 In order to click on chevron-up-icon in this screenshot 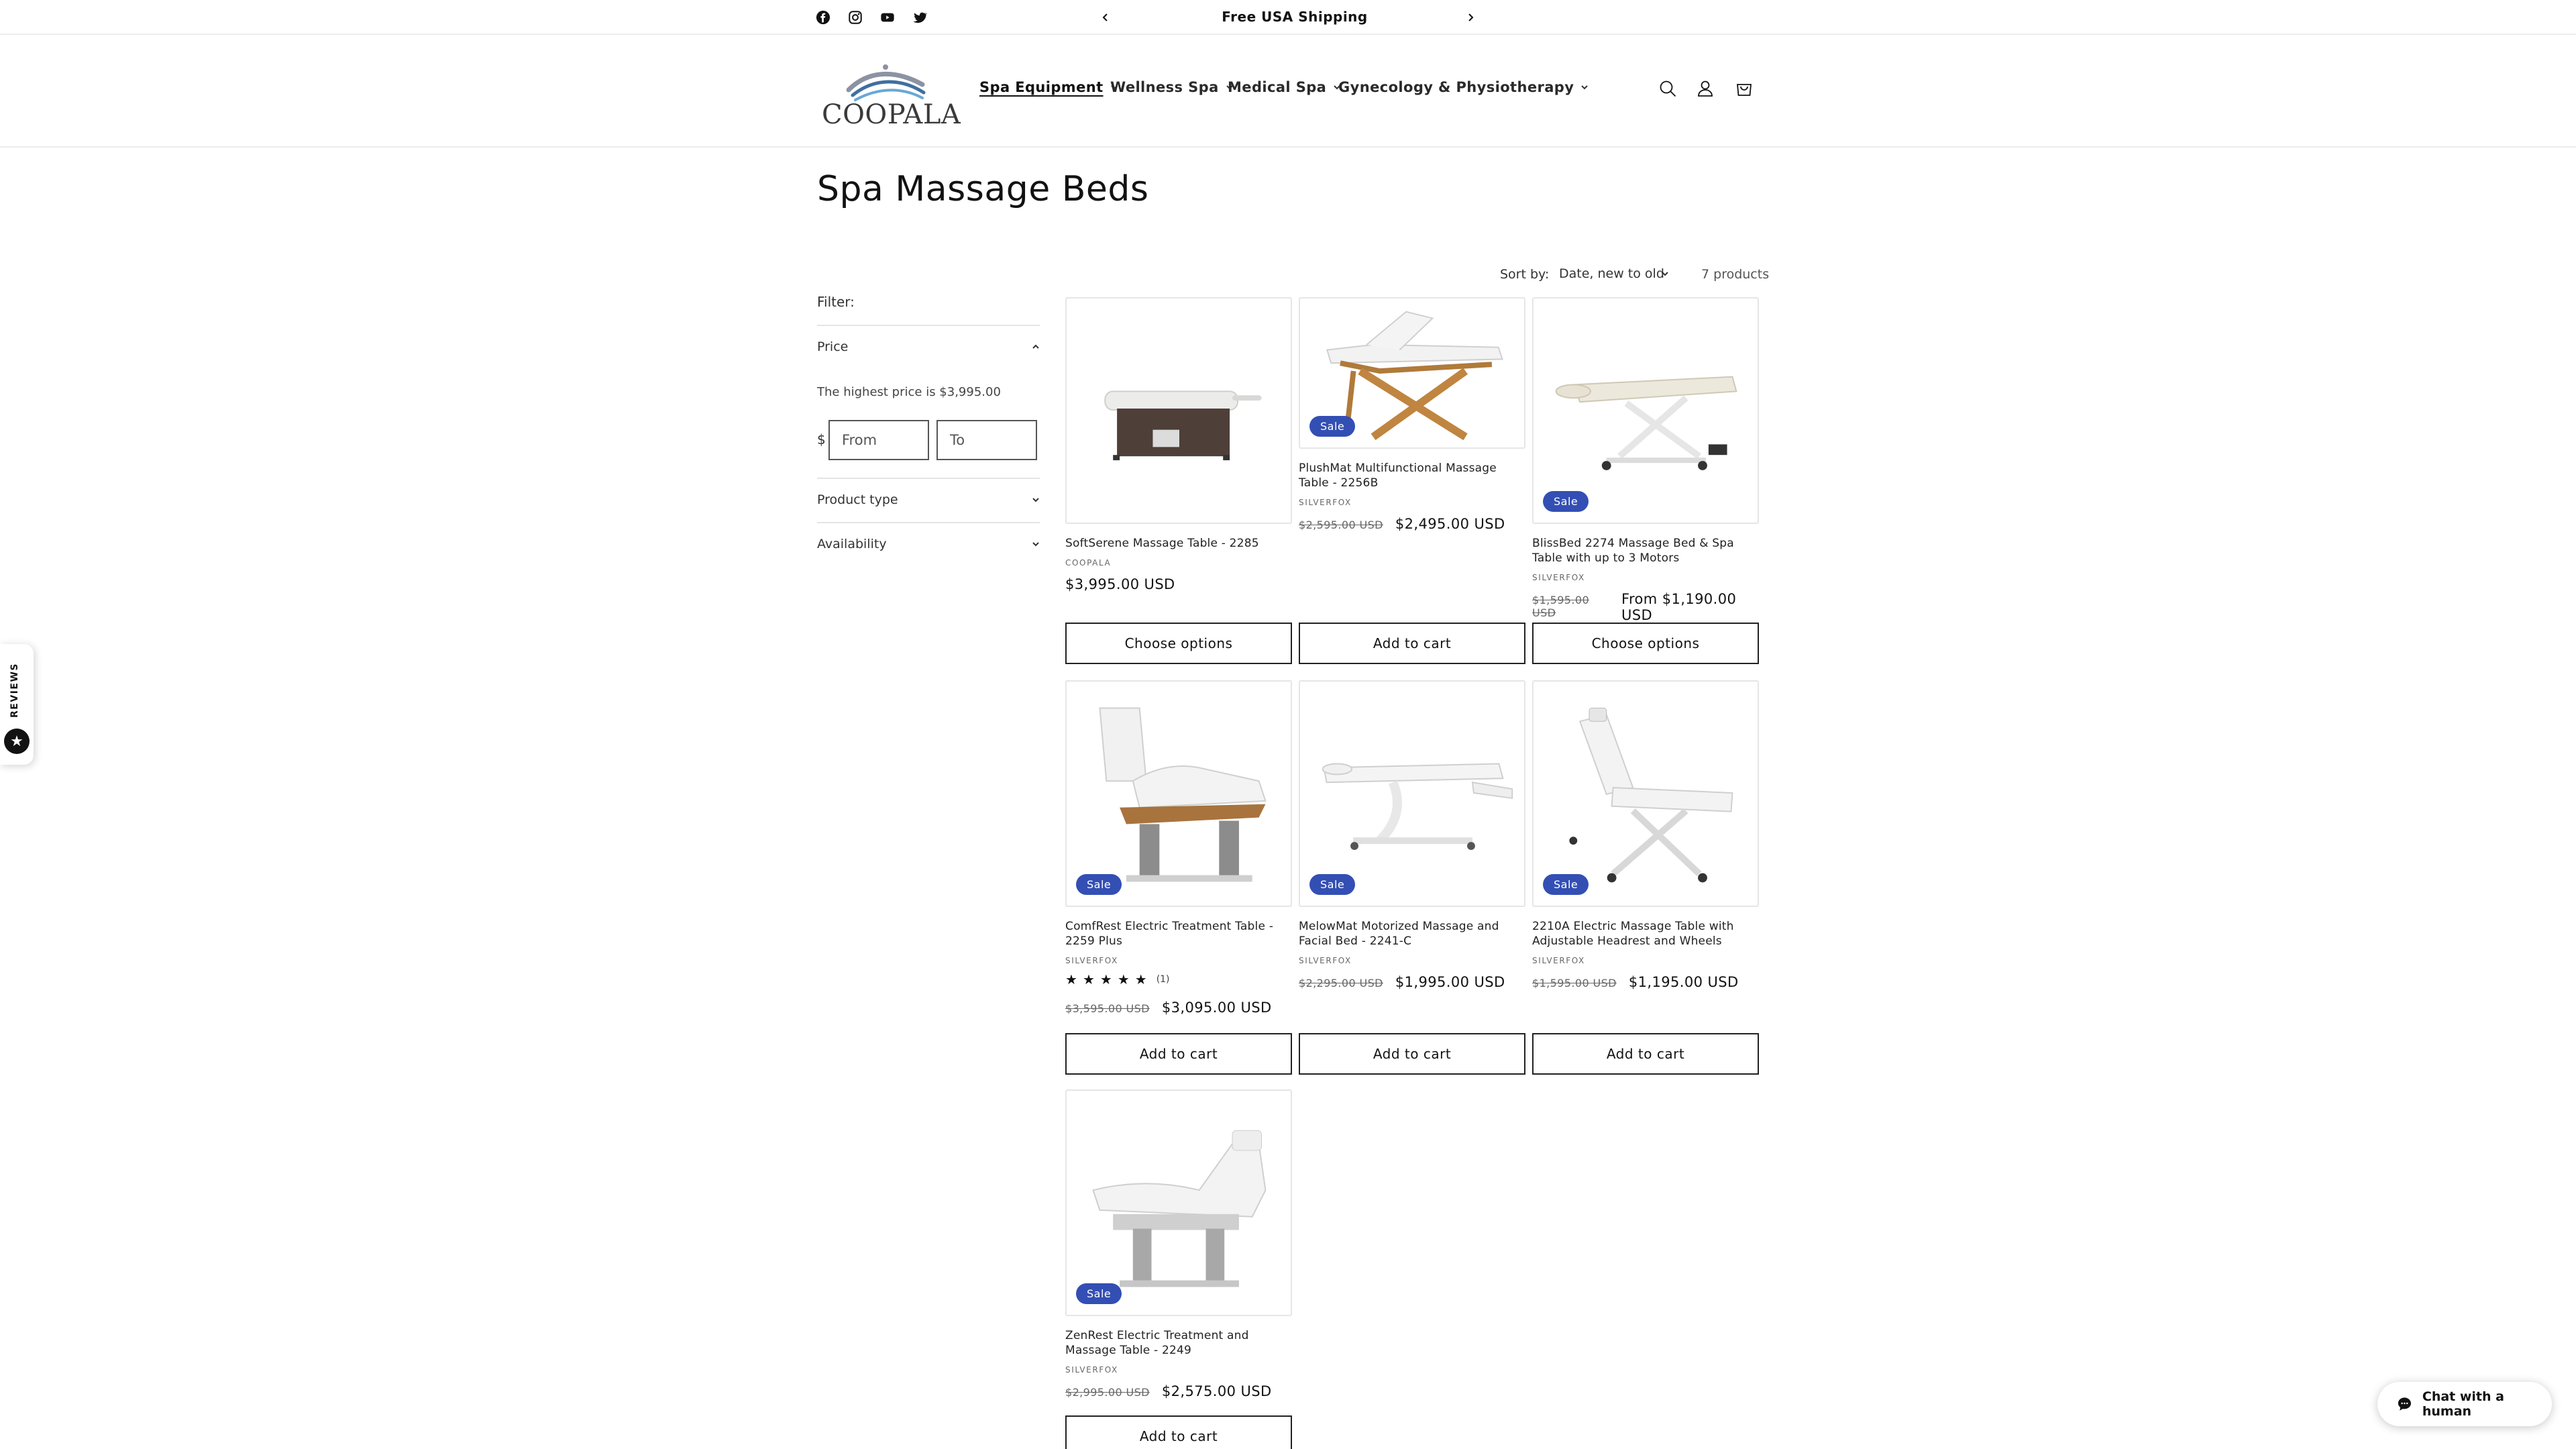, I will do `click(1035, 346)`.